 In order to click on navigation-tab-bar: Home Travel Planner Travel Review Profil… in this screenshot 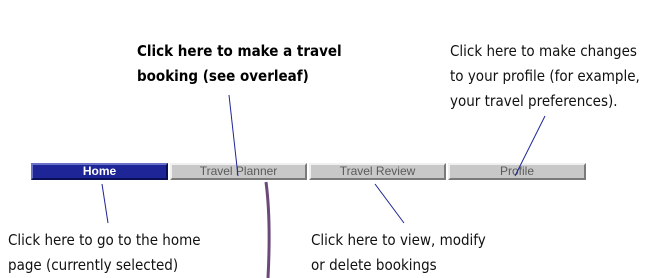, I will do `click(308, 171)`.